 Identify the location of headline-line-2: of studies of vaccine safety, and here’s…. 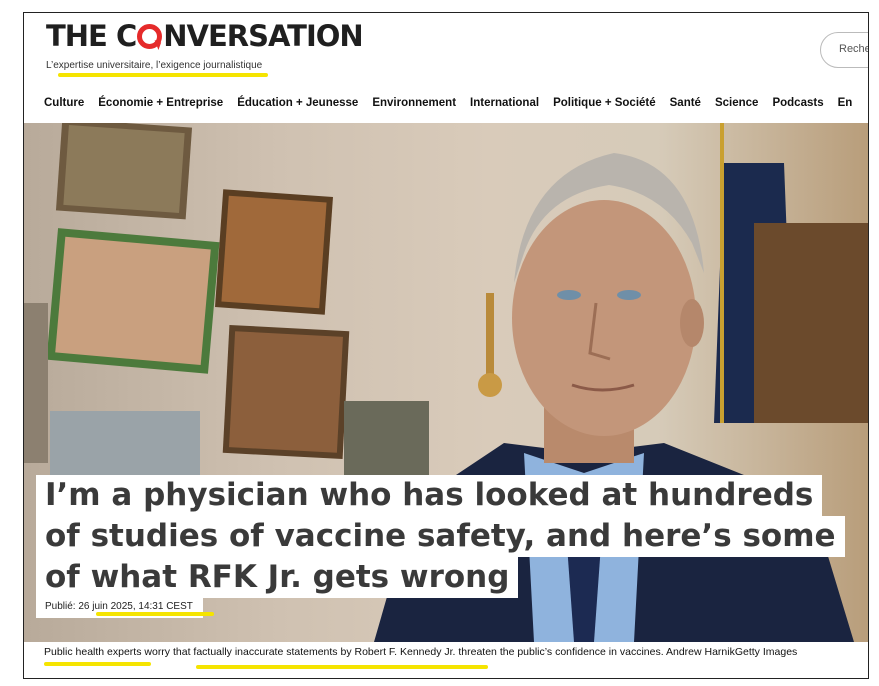
(440, 536).